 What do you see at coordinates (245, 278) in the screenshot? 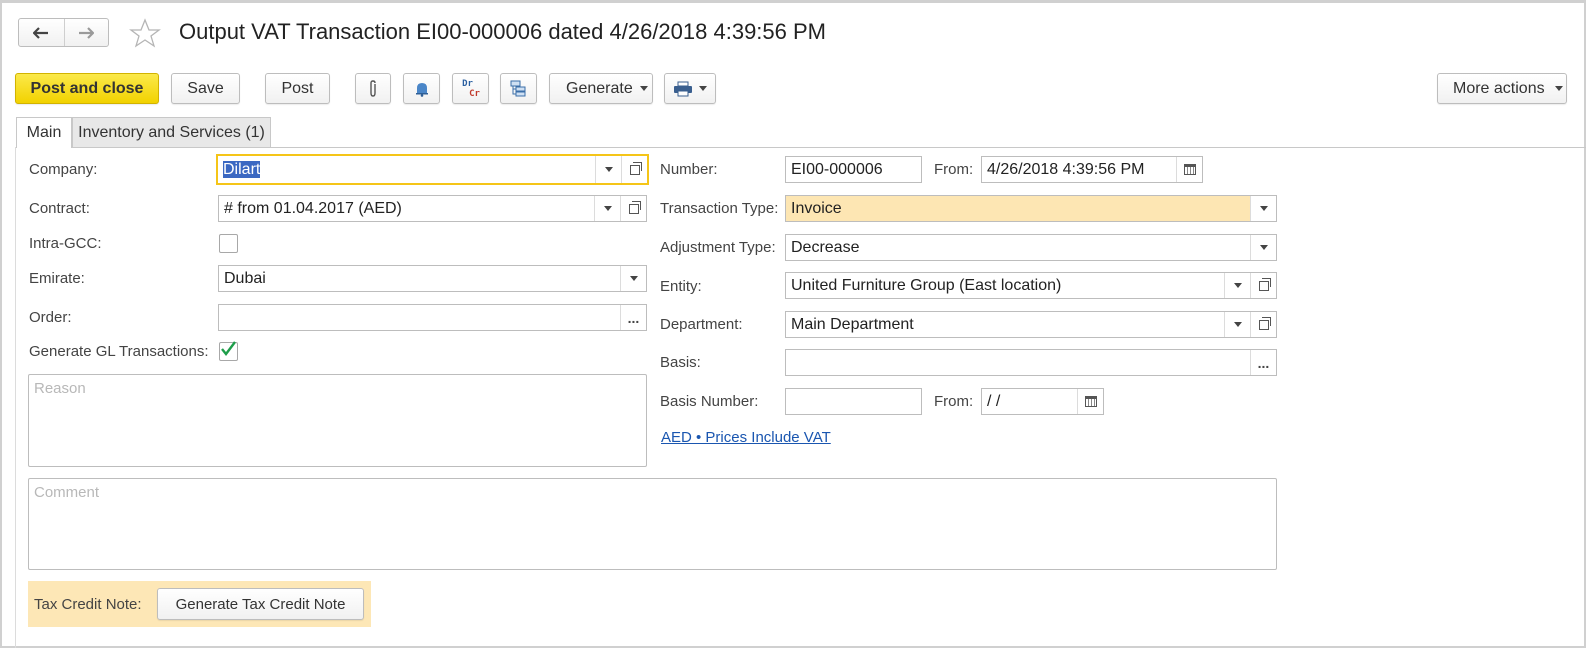
I see `emirate-value: Dubai` at bounding box center [245, 278].